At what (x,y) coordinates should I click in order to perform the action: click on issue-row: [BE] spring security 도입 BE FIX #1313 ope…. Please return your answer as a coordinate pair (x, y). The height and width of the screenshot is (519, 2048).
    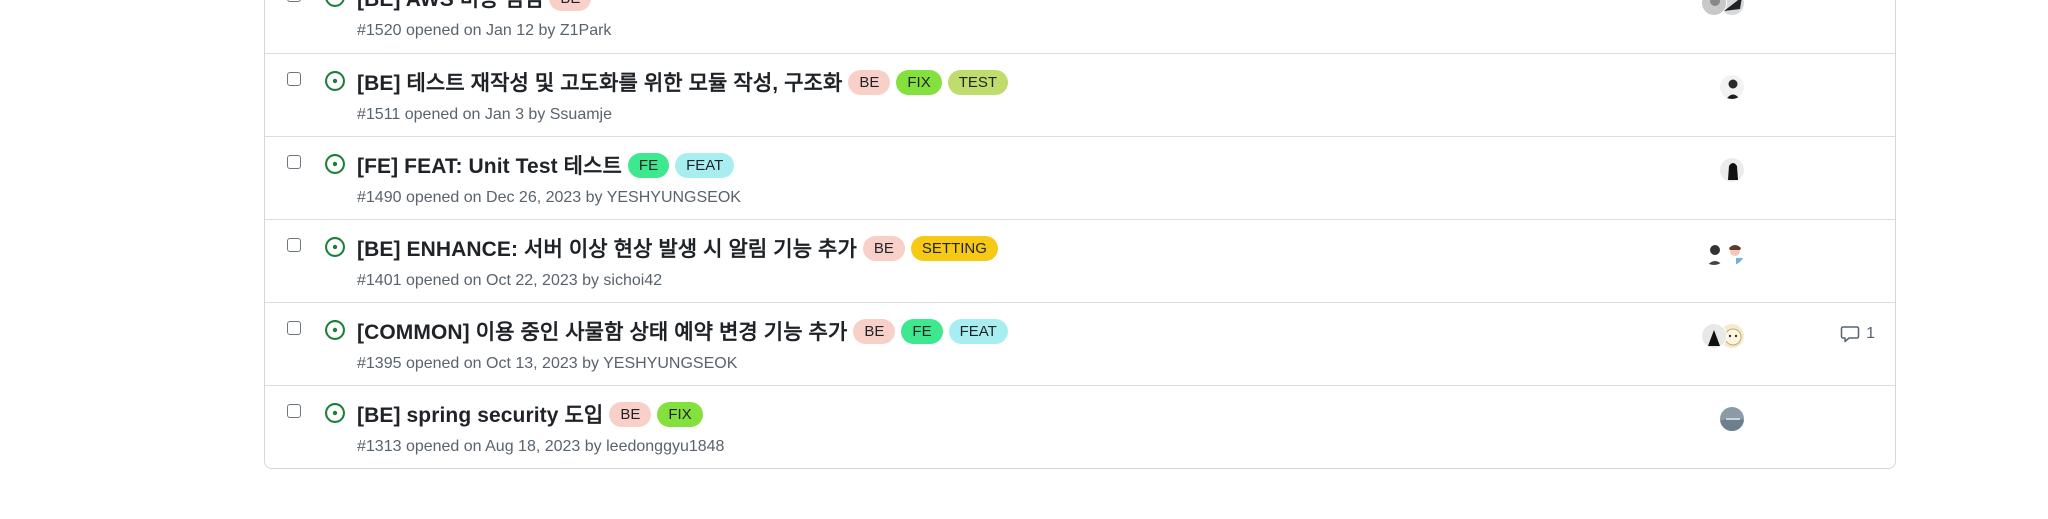
    Looking at the image, I should click on (1080, 426).